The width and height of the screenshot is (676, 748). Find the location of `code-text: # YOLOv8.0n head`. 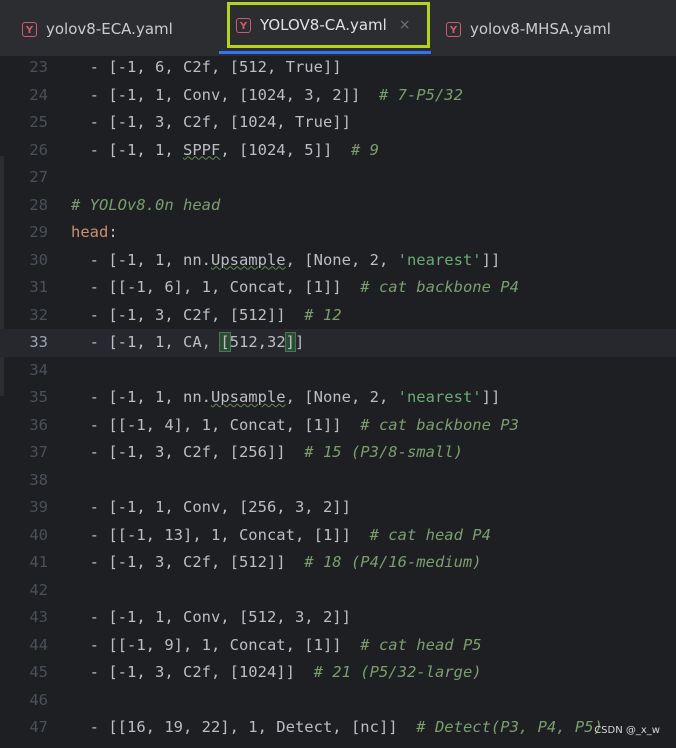

code-text: # YOLOv8.0n head is located at coordinates (146, 204).